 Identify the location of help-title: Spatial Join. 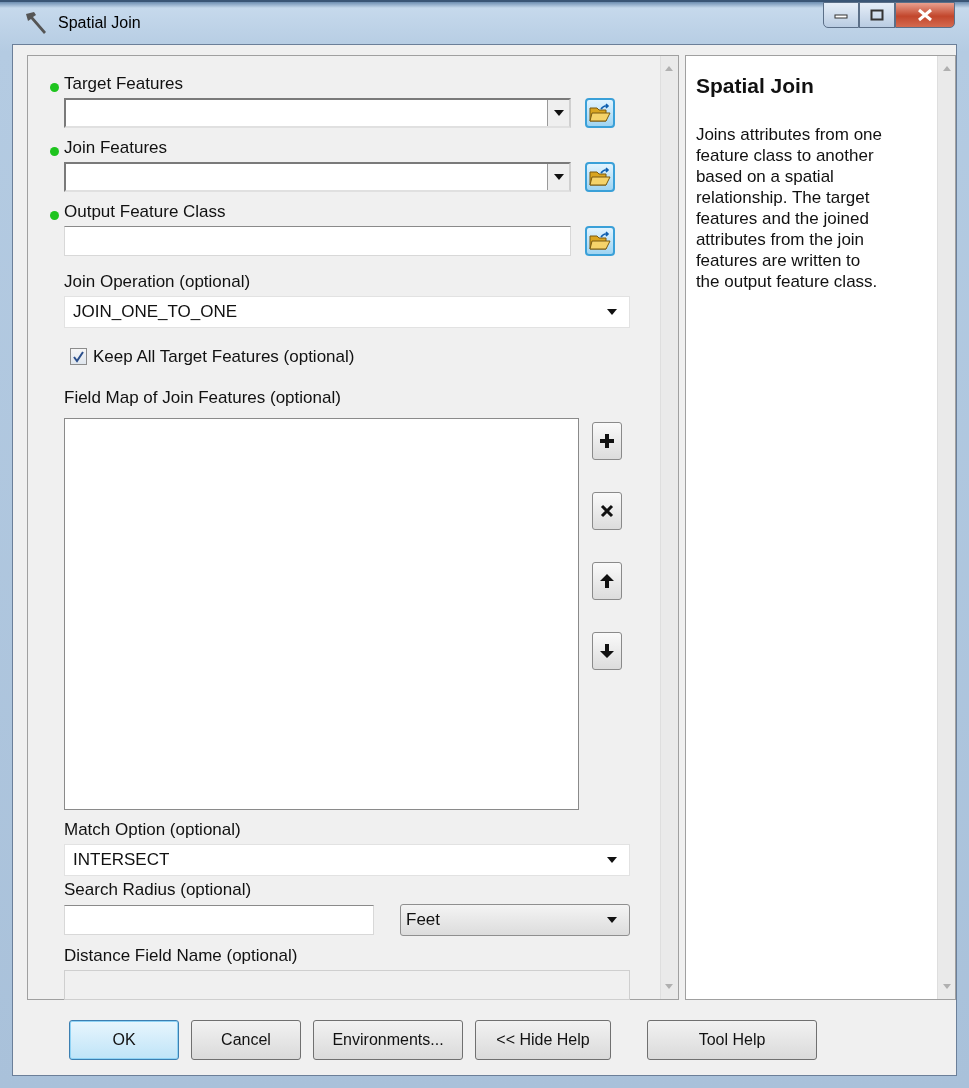
(755, 86).